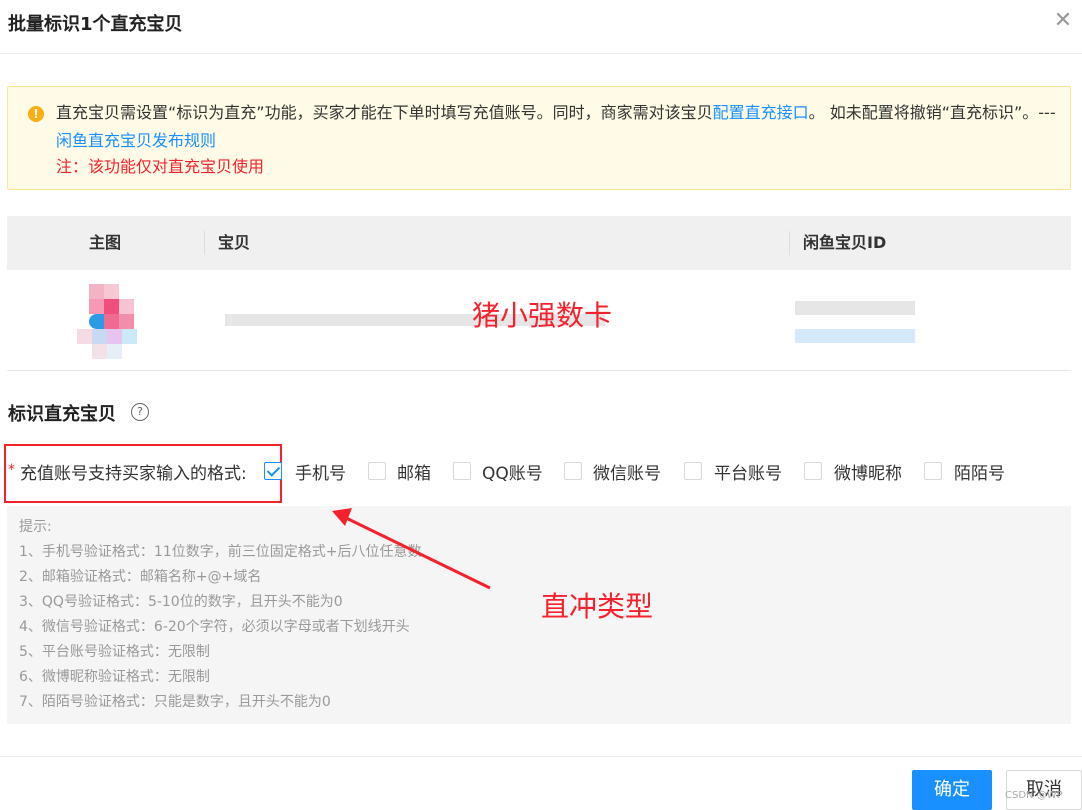  I want to click on tip-line: 4、微信号验证格式：6-20个字符，必须以字母或者下划线开头, so click(214, 627).